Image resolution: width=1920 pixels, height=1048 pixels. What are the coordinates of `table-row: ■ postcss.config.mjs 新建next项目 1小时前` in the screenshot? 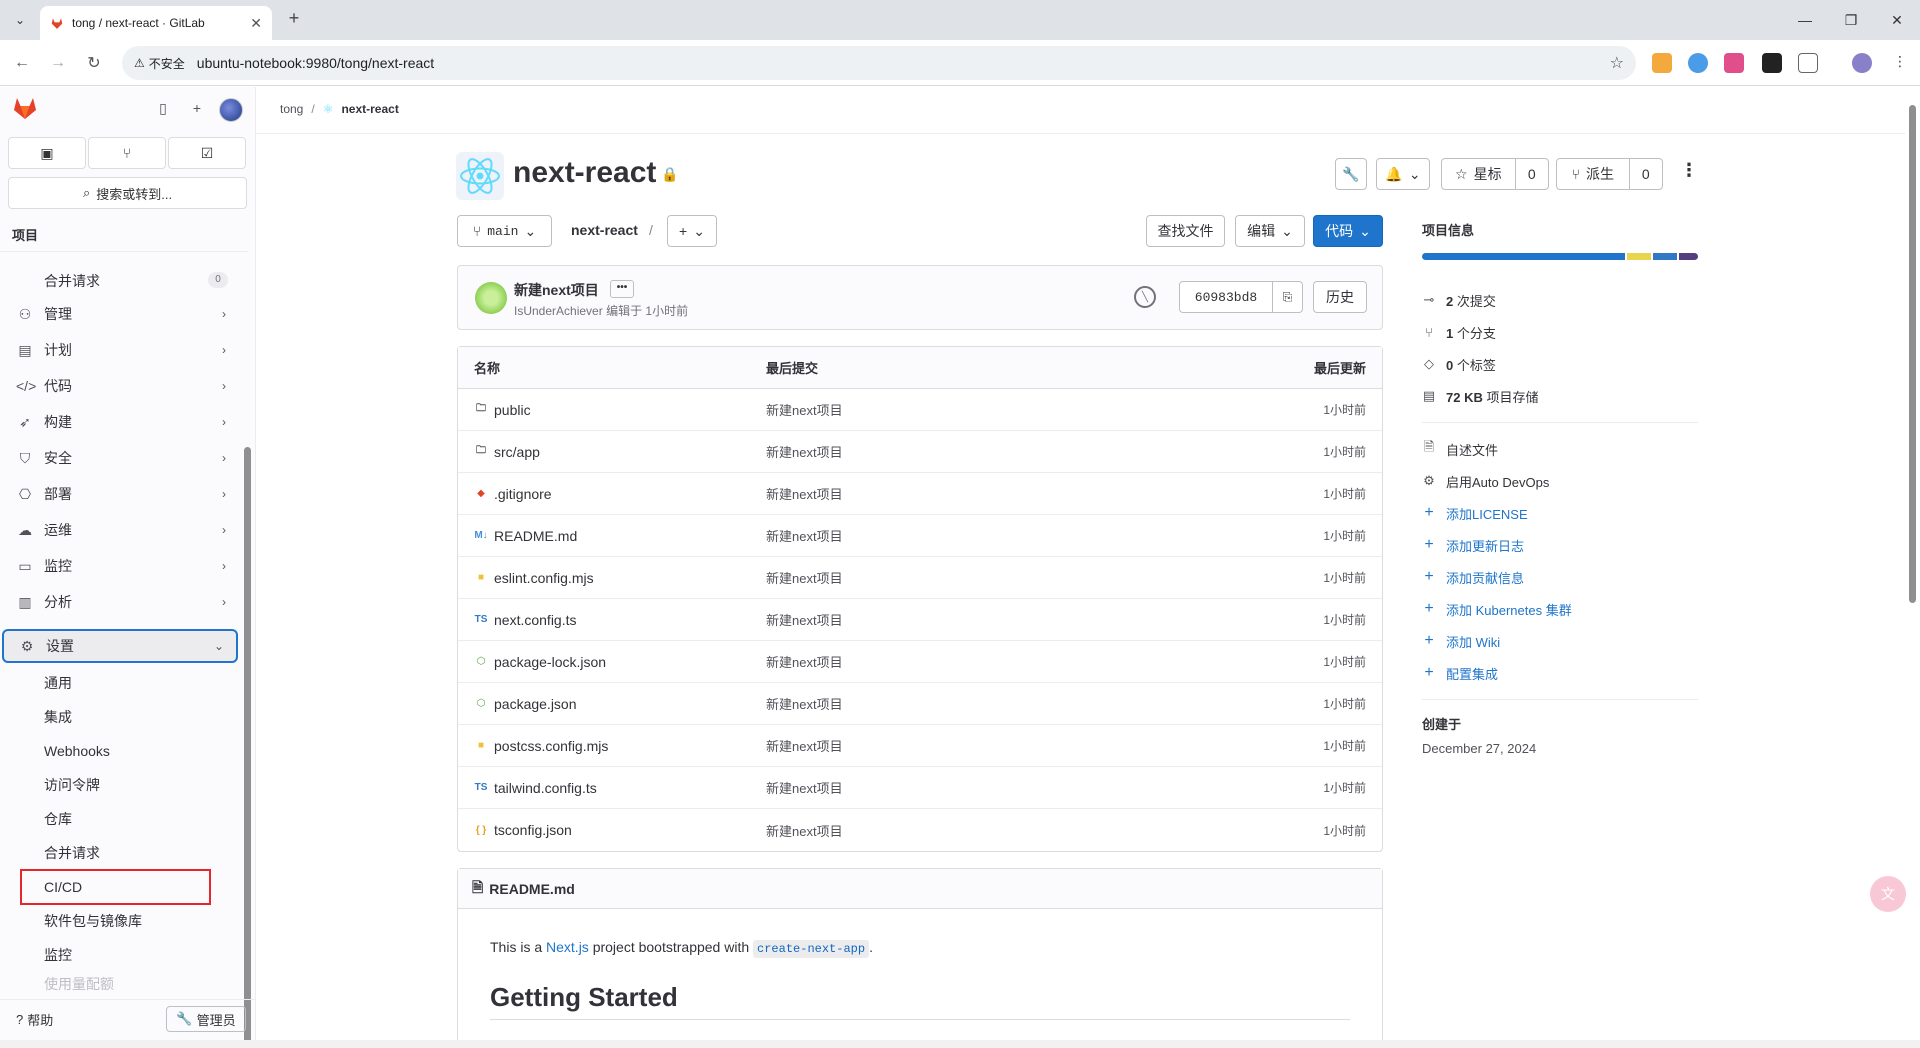 It's located at (920, 746).